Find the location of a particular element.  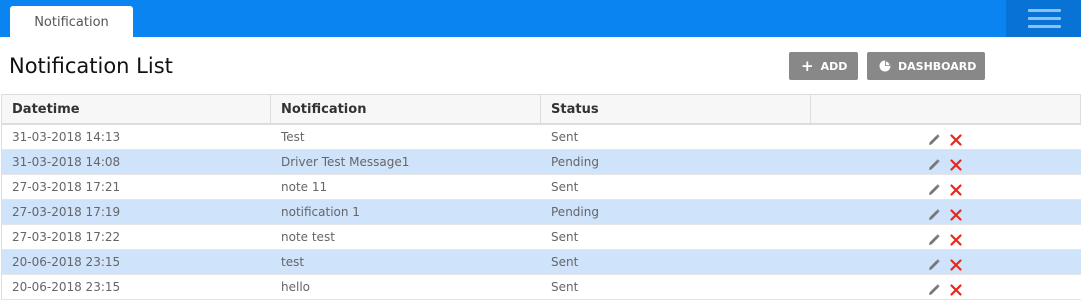

cell-notification: Driver Test Message1 is located at coordinates (345, 162).